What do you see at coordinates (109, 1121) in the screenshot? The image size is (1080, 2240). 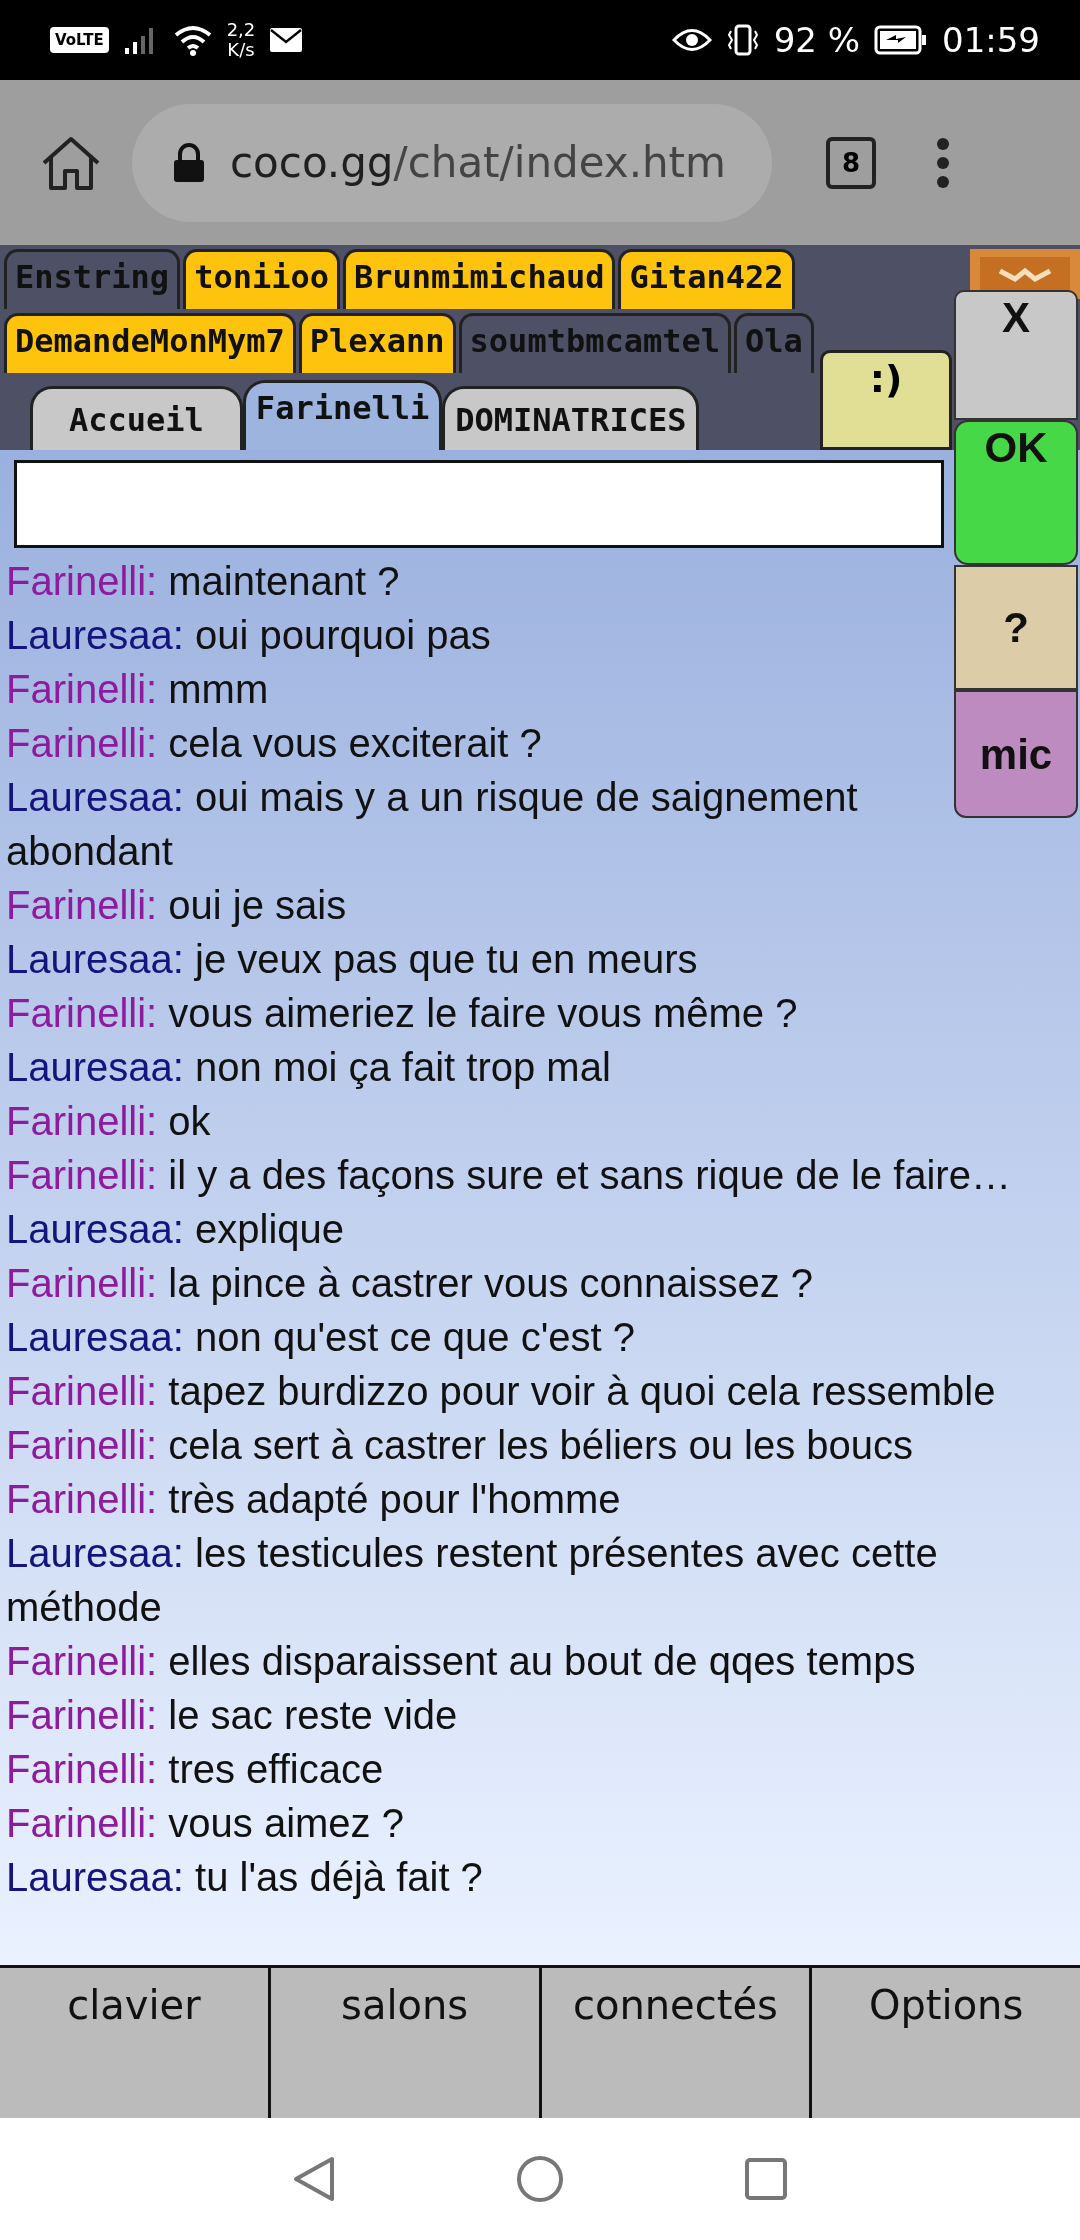 I see `chat-message: Farinelli: ok` at bounding box center [109, 1121].